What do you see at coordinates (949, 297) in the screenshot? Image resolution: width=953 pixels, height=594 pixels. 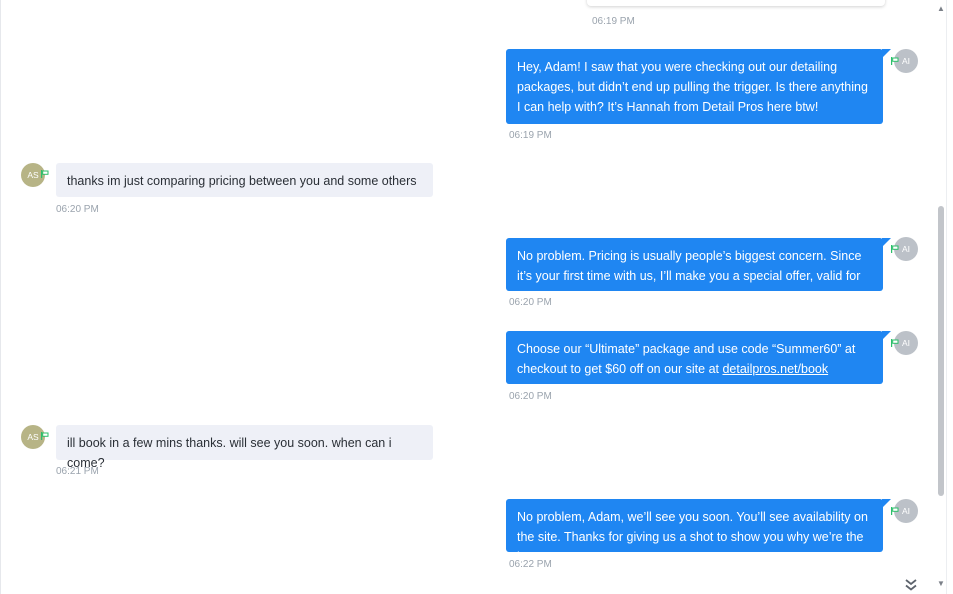 I see `right-edge-panel` at bounding box center [949, 297].